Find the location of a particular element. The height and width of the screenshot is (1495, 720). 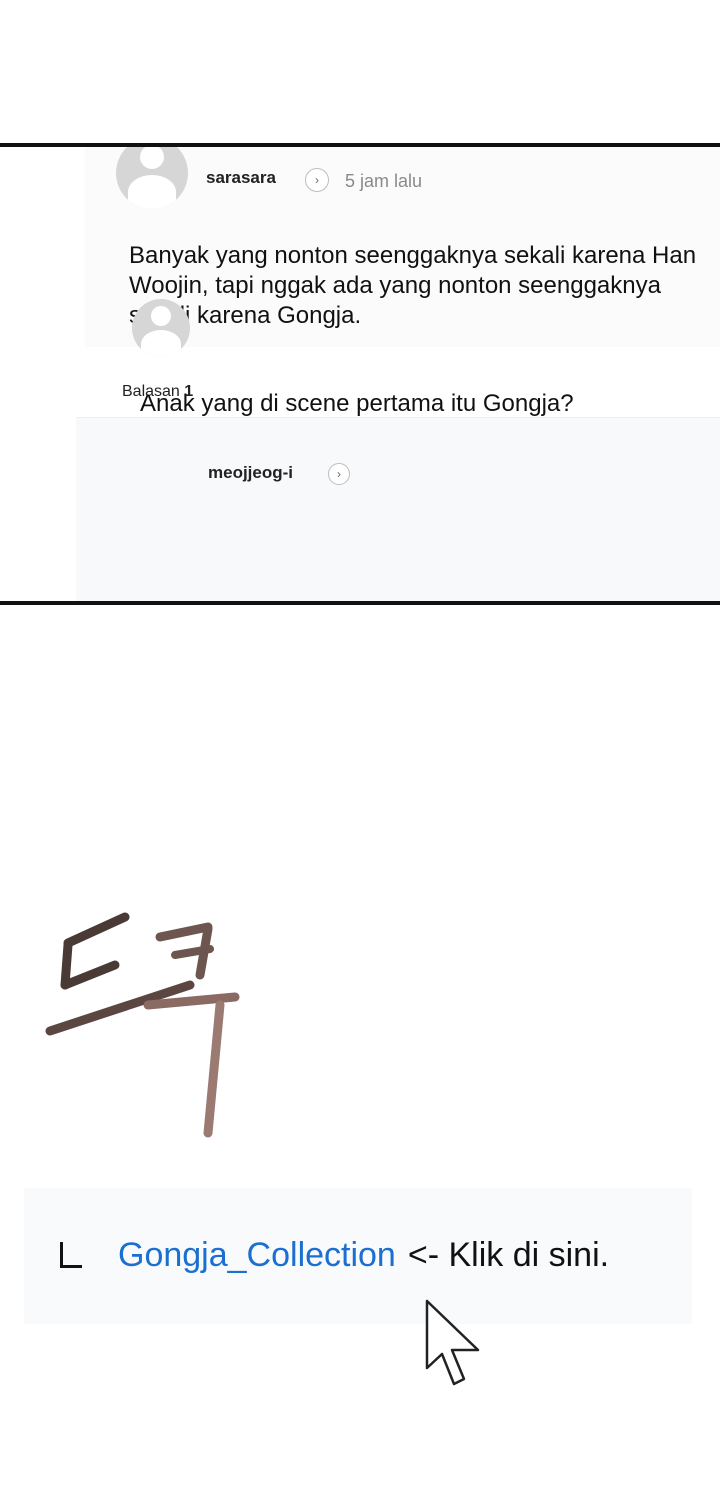

korean-sound-effect-drawing is located at coordinates (142, 1025).